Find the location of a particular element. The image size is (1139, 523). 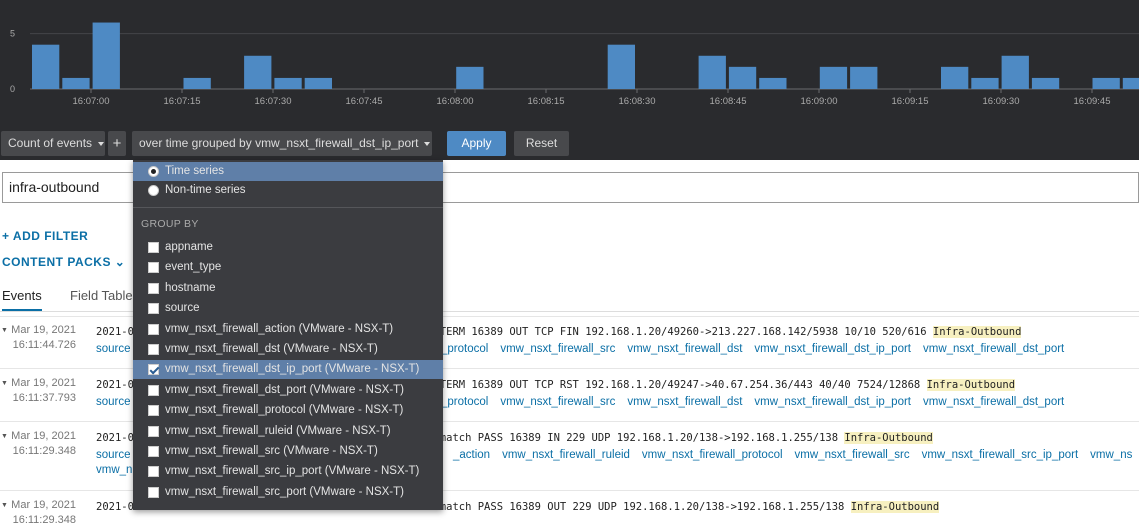

option-label: source is located at coordinates (182, 308).